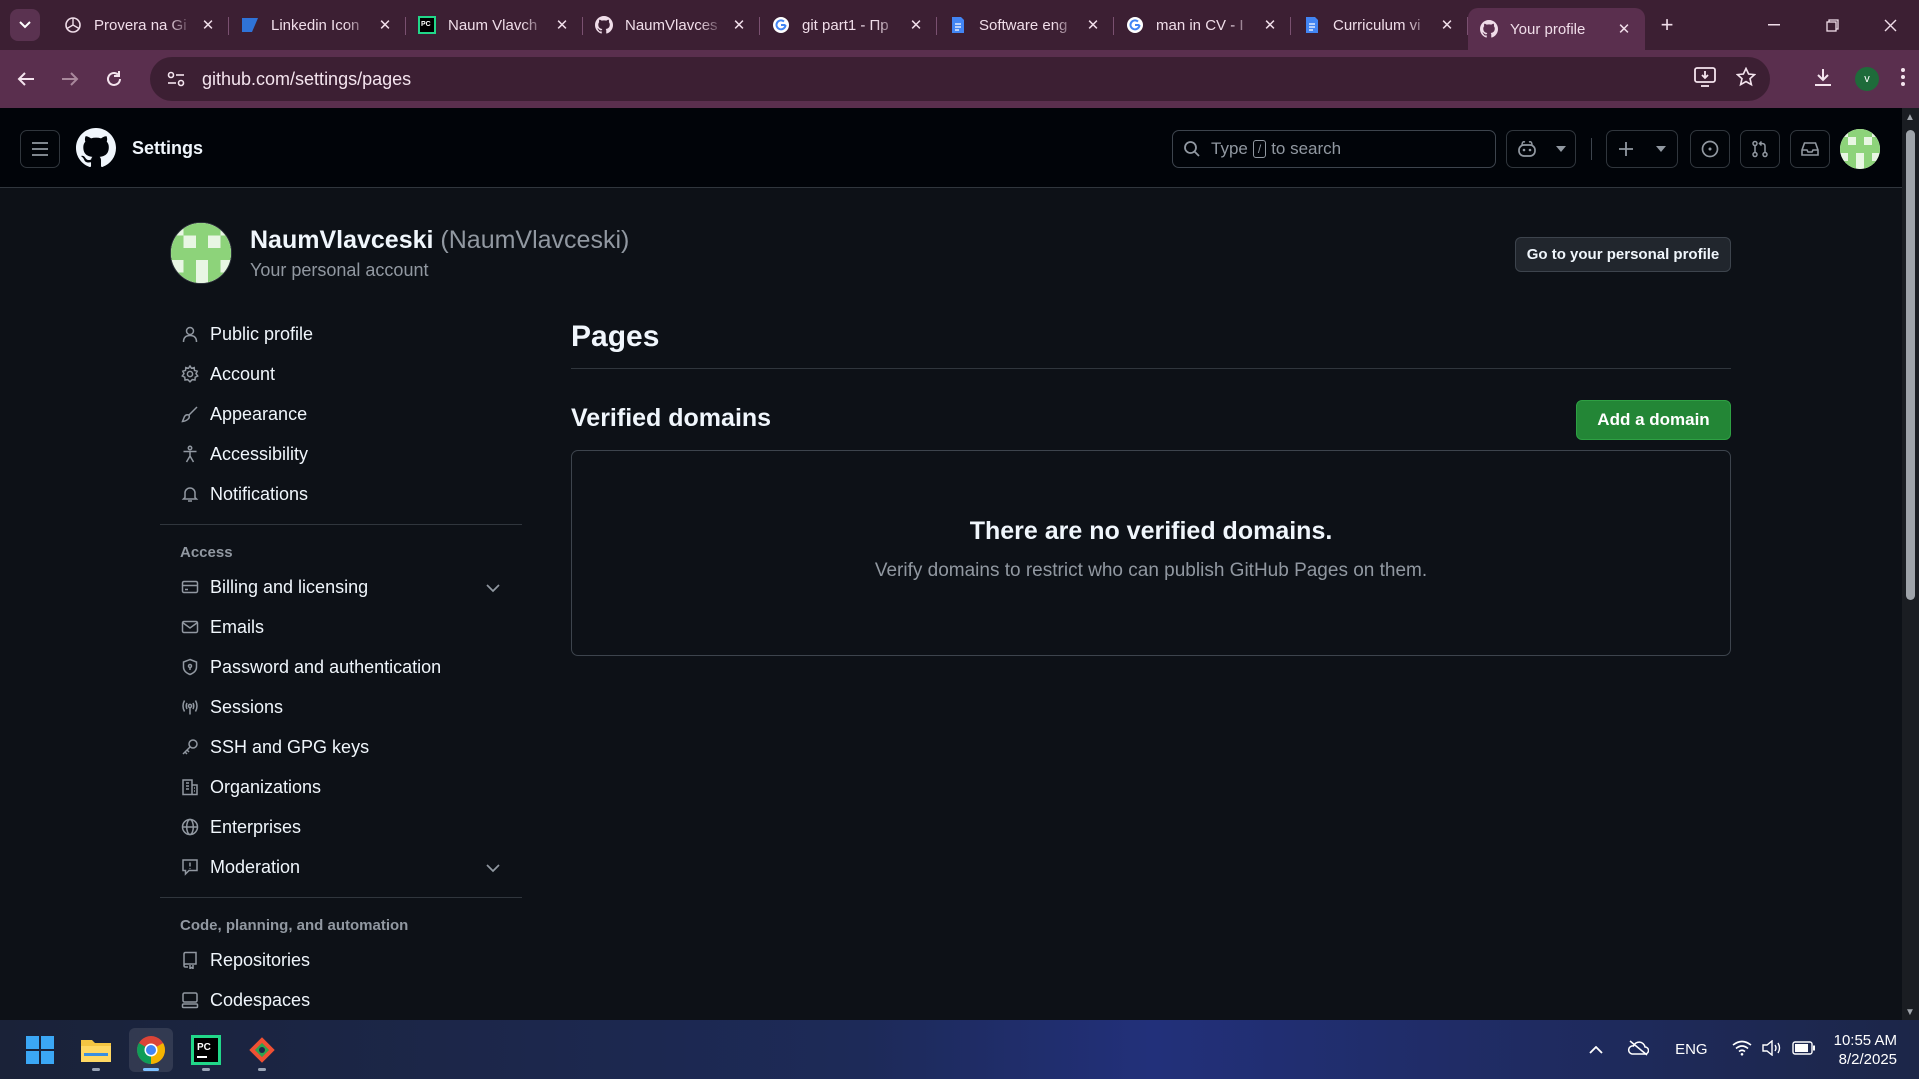 The width and height of the screenshot is (1919, 1079). What do you see at coordinates (1667, 25) in the screenshot?
I see `new-tab-button: +` at bounding box center [1667, 25].